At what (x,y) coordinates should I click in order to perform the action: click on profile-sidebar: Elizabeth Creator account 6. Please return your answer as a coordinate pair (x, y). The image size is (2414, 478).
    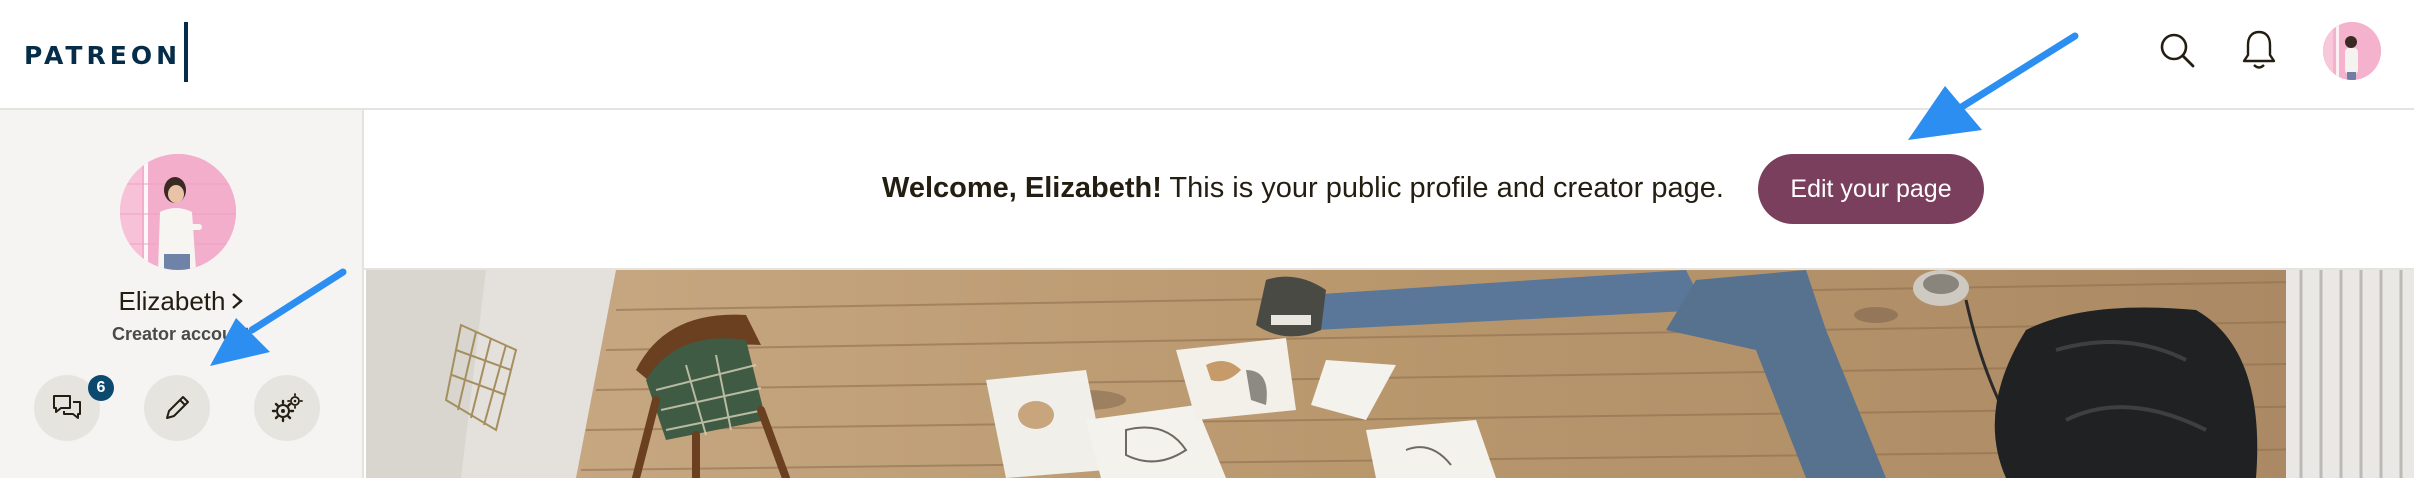
    Looking at the image, I should click on (182, 294).